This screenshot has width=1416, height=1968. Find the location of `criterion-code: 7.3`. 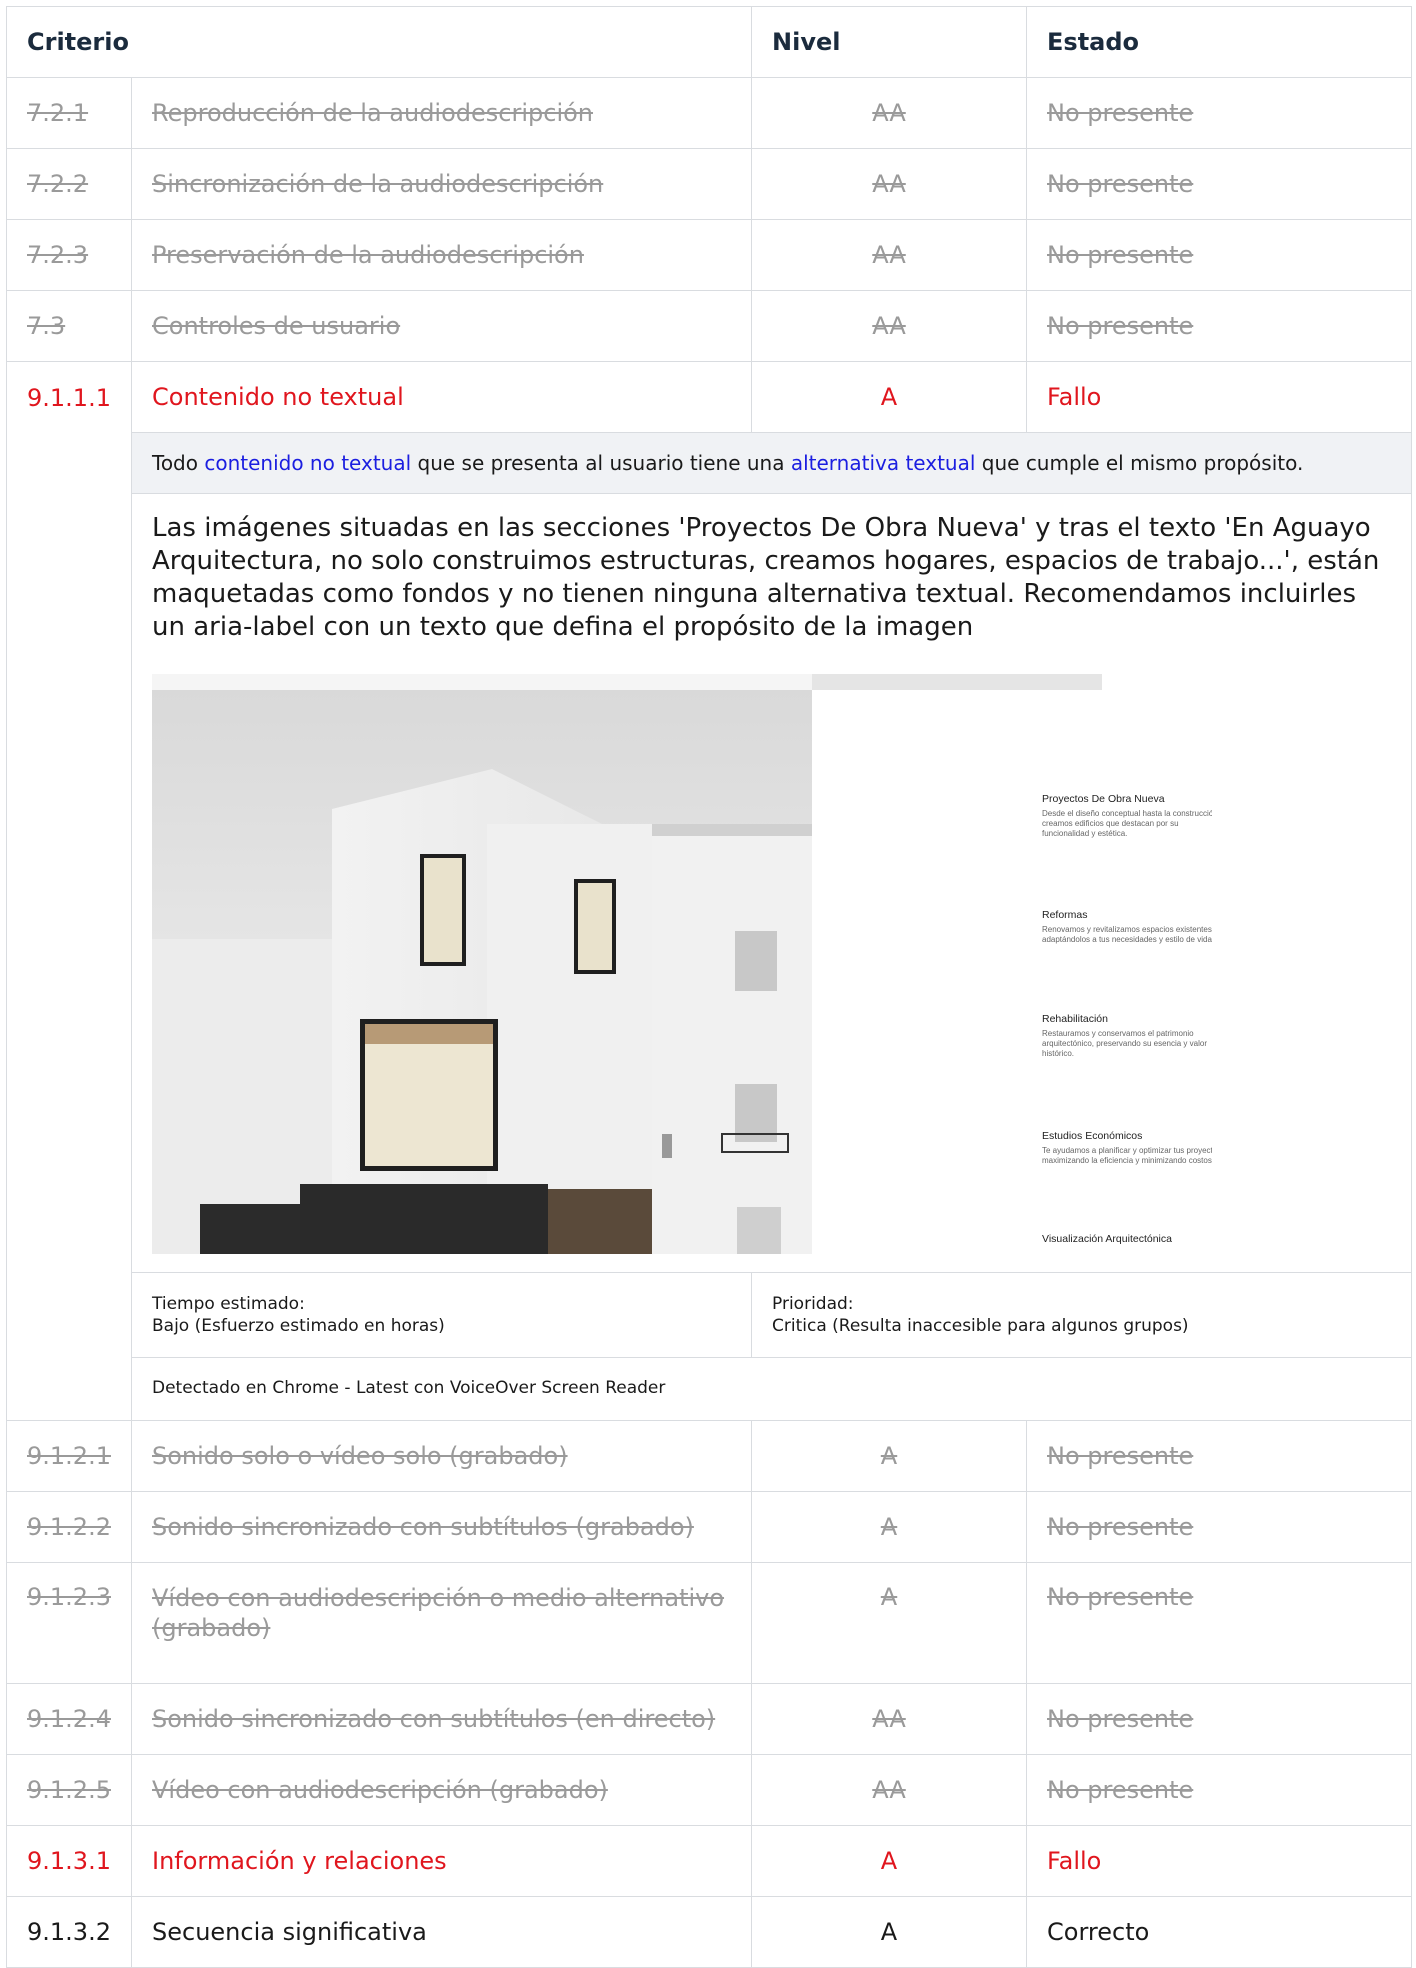

criterion-code: 7.3 is located at coordinates (69, 326).